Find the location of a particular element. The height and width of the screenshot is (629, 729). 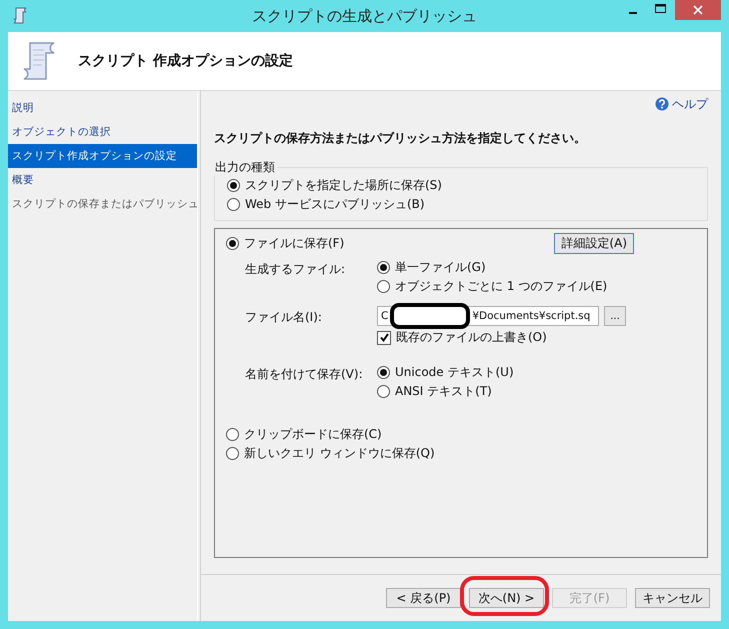

window-title: スクリプトの生成とパブリッシュ is located at coordinates (364, 16).